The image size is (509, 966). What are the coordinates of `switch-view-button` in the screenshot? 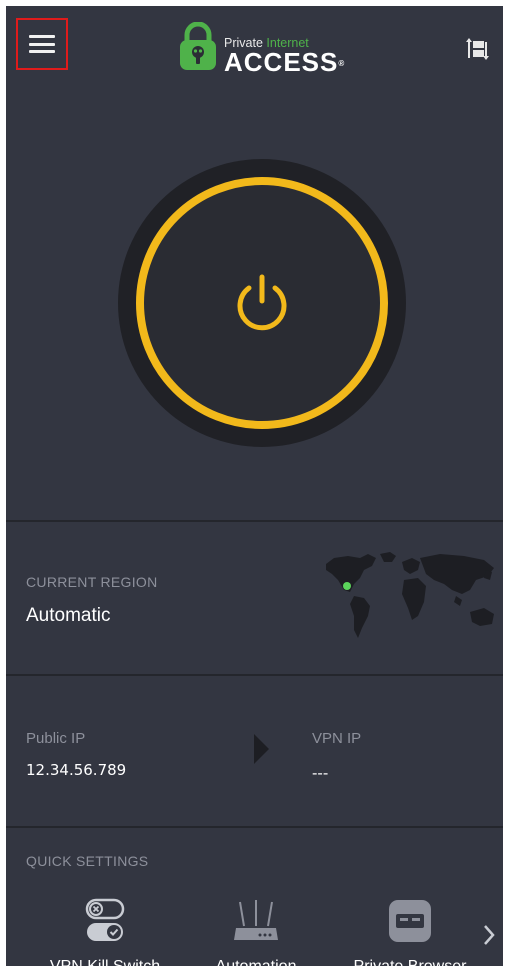 It's located at (477, 49).